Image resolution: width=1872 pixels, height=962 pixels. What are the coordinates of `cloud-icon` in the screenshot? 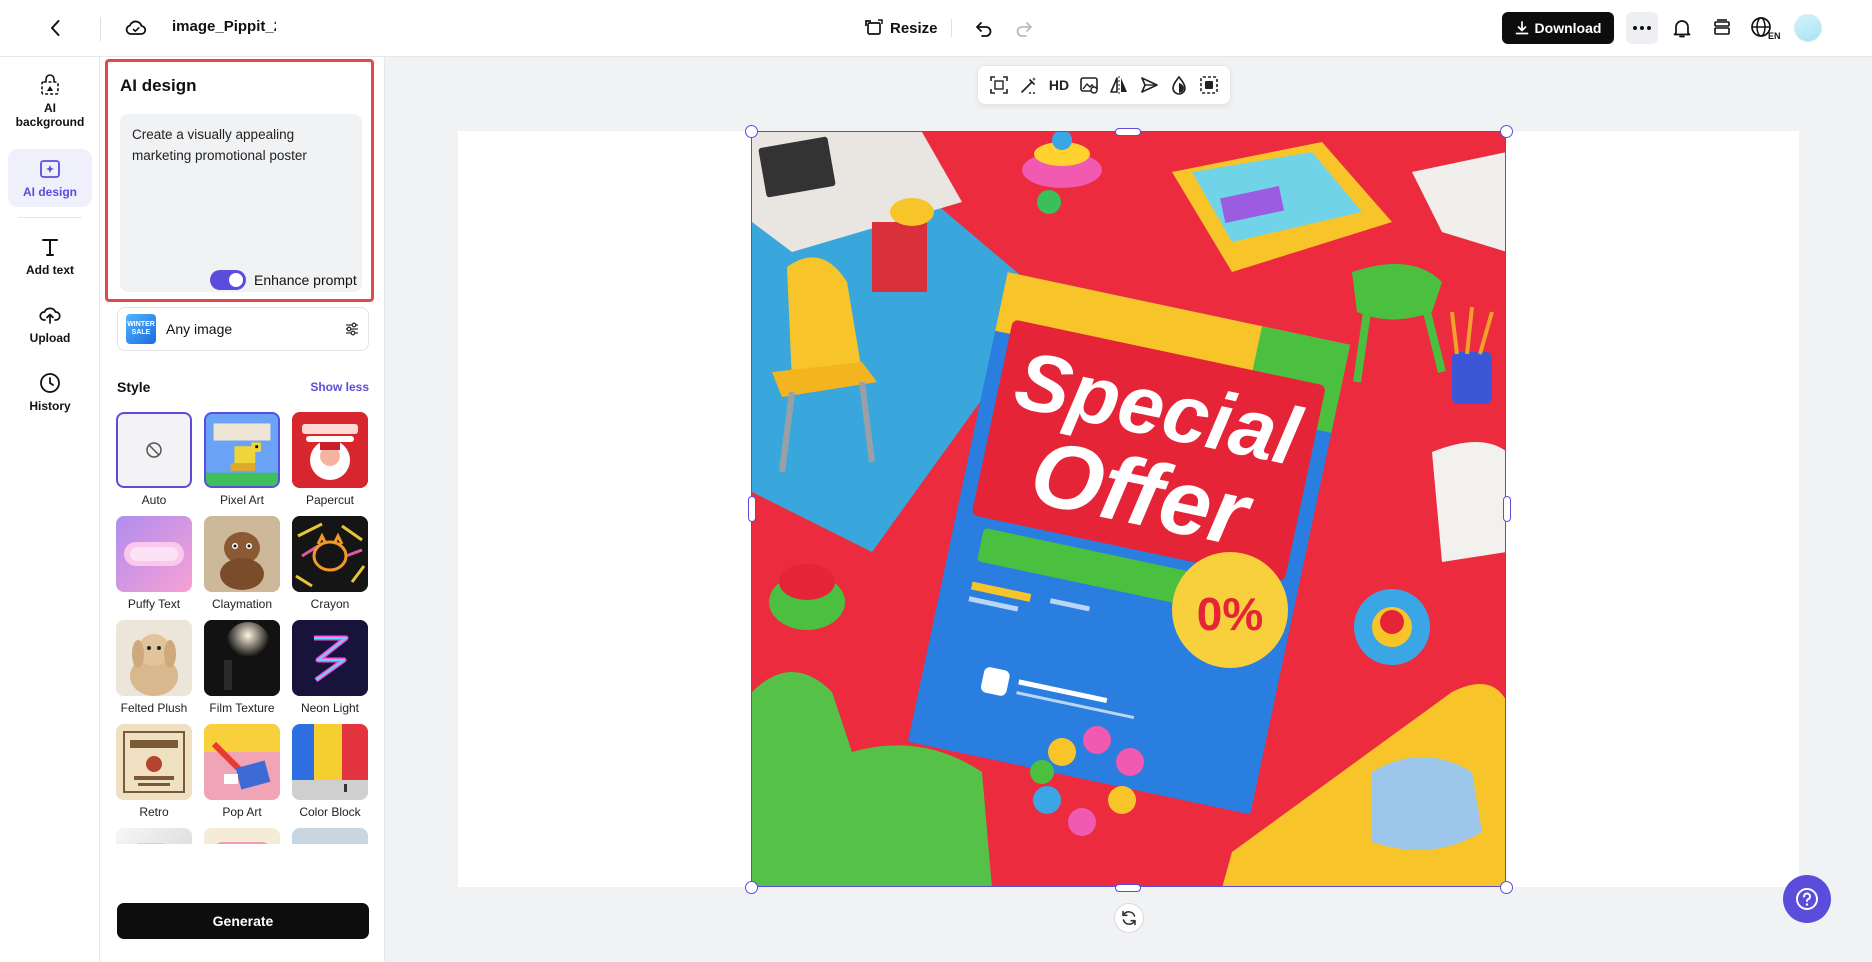 It's located at (136, 27).